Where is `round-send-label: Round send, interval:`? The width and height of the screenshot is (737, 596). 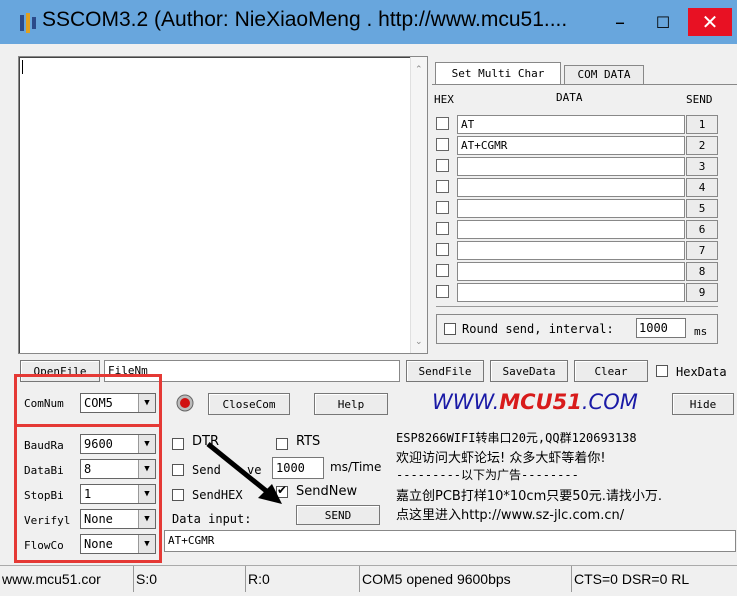
round-send-label: Round send, interval: is located at coordinates (538, 329).